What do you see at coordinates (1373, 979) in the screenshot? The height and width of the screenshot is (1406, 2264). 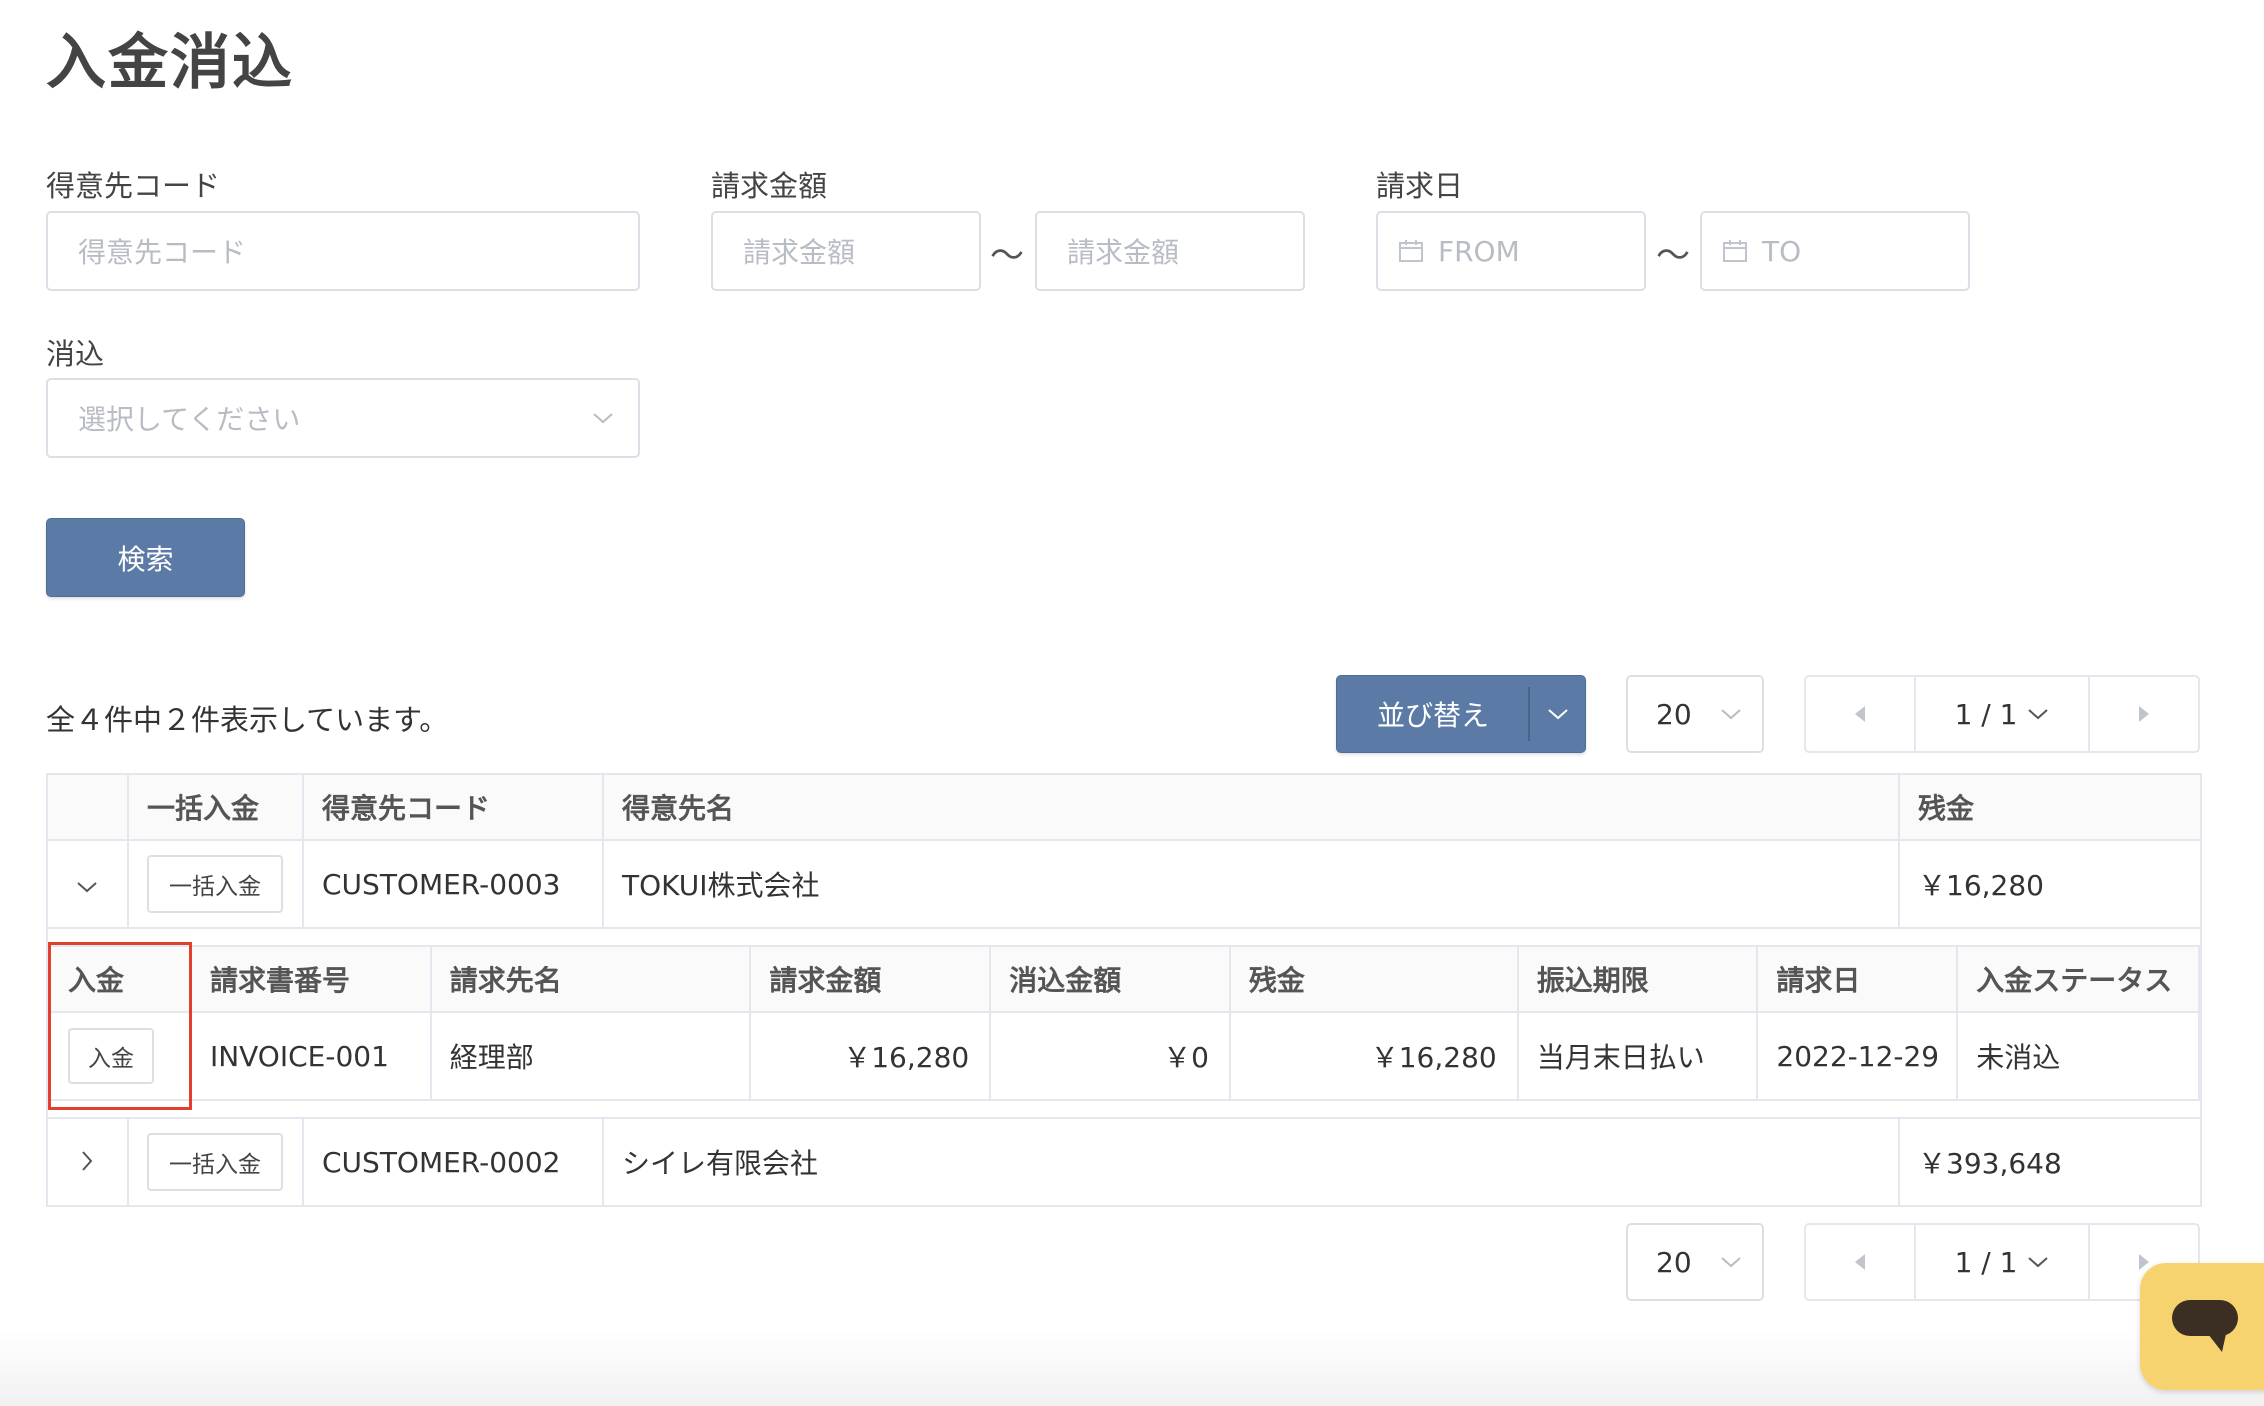 I see `invoice-balance-header: 残金` at bounding box center [1373, 979].